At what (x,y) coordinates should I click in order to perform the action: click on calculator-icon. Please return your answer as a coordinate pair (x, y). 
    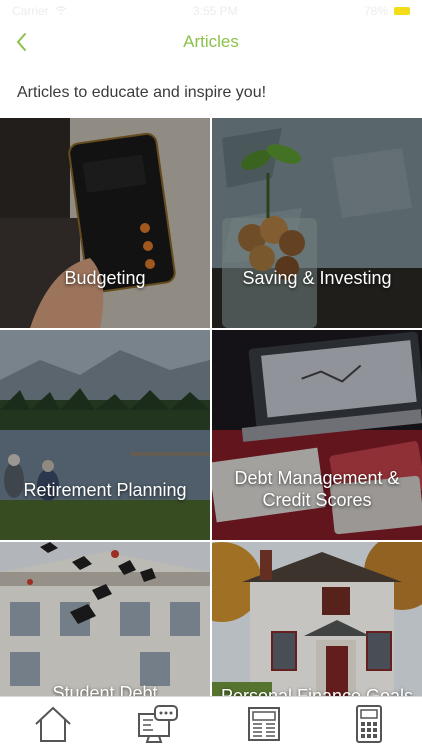
    Looking at the image, I should click on (369, 723).